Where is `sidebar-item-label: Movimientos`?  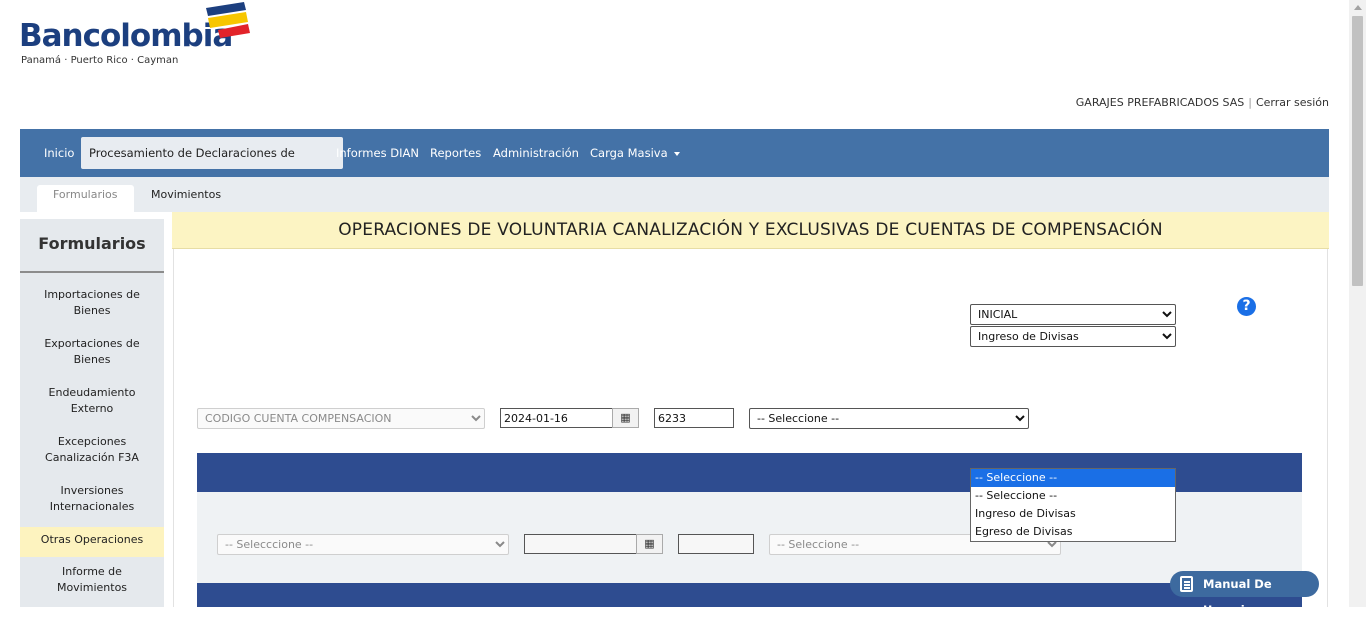
sidebar-item-label: Movimientos is located at coordinates (92, 587).